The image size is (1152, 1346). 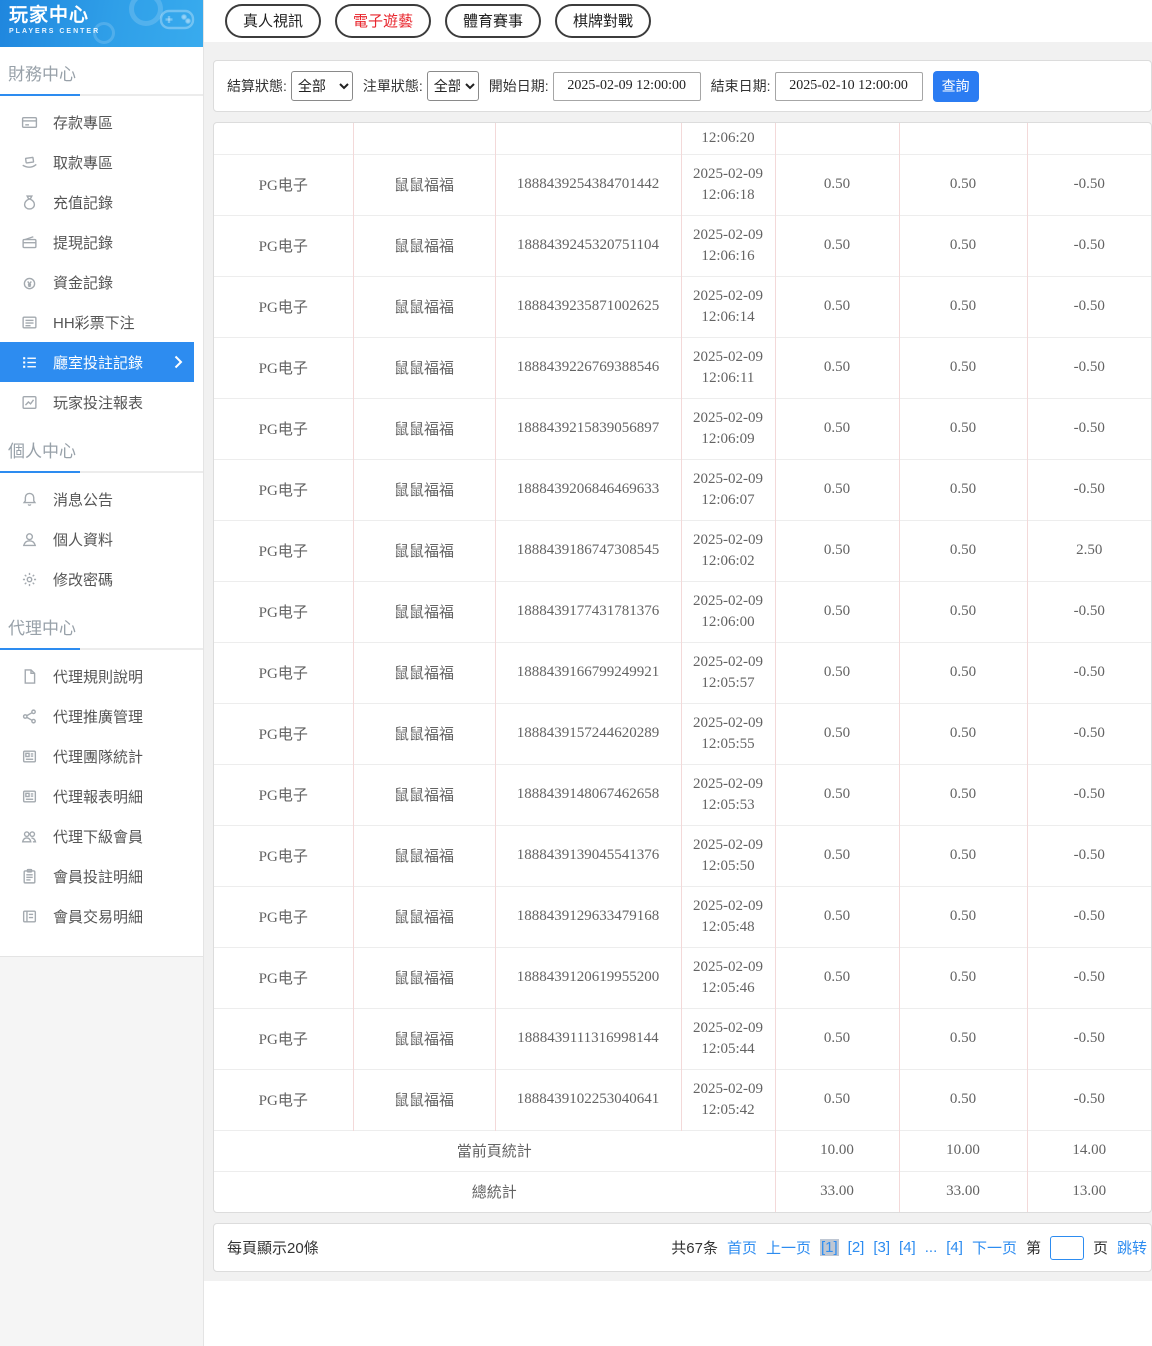 I want to click on start-date-input, so click(x=626, y=86).